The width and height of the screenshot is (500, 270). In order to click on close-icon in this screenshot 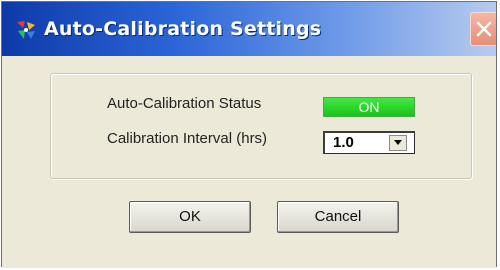, I will do `click(484, 29)`.